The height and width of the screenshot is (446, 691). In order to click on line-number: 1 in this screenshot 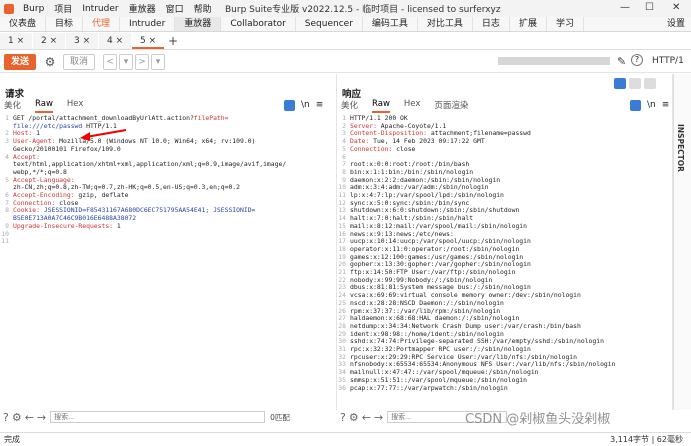, I will do `click(7, 118)`.